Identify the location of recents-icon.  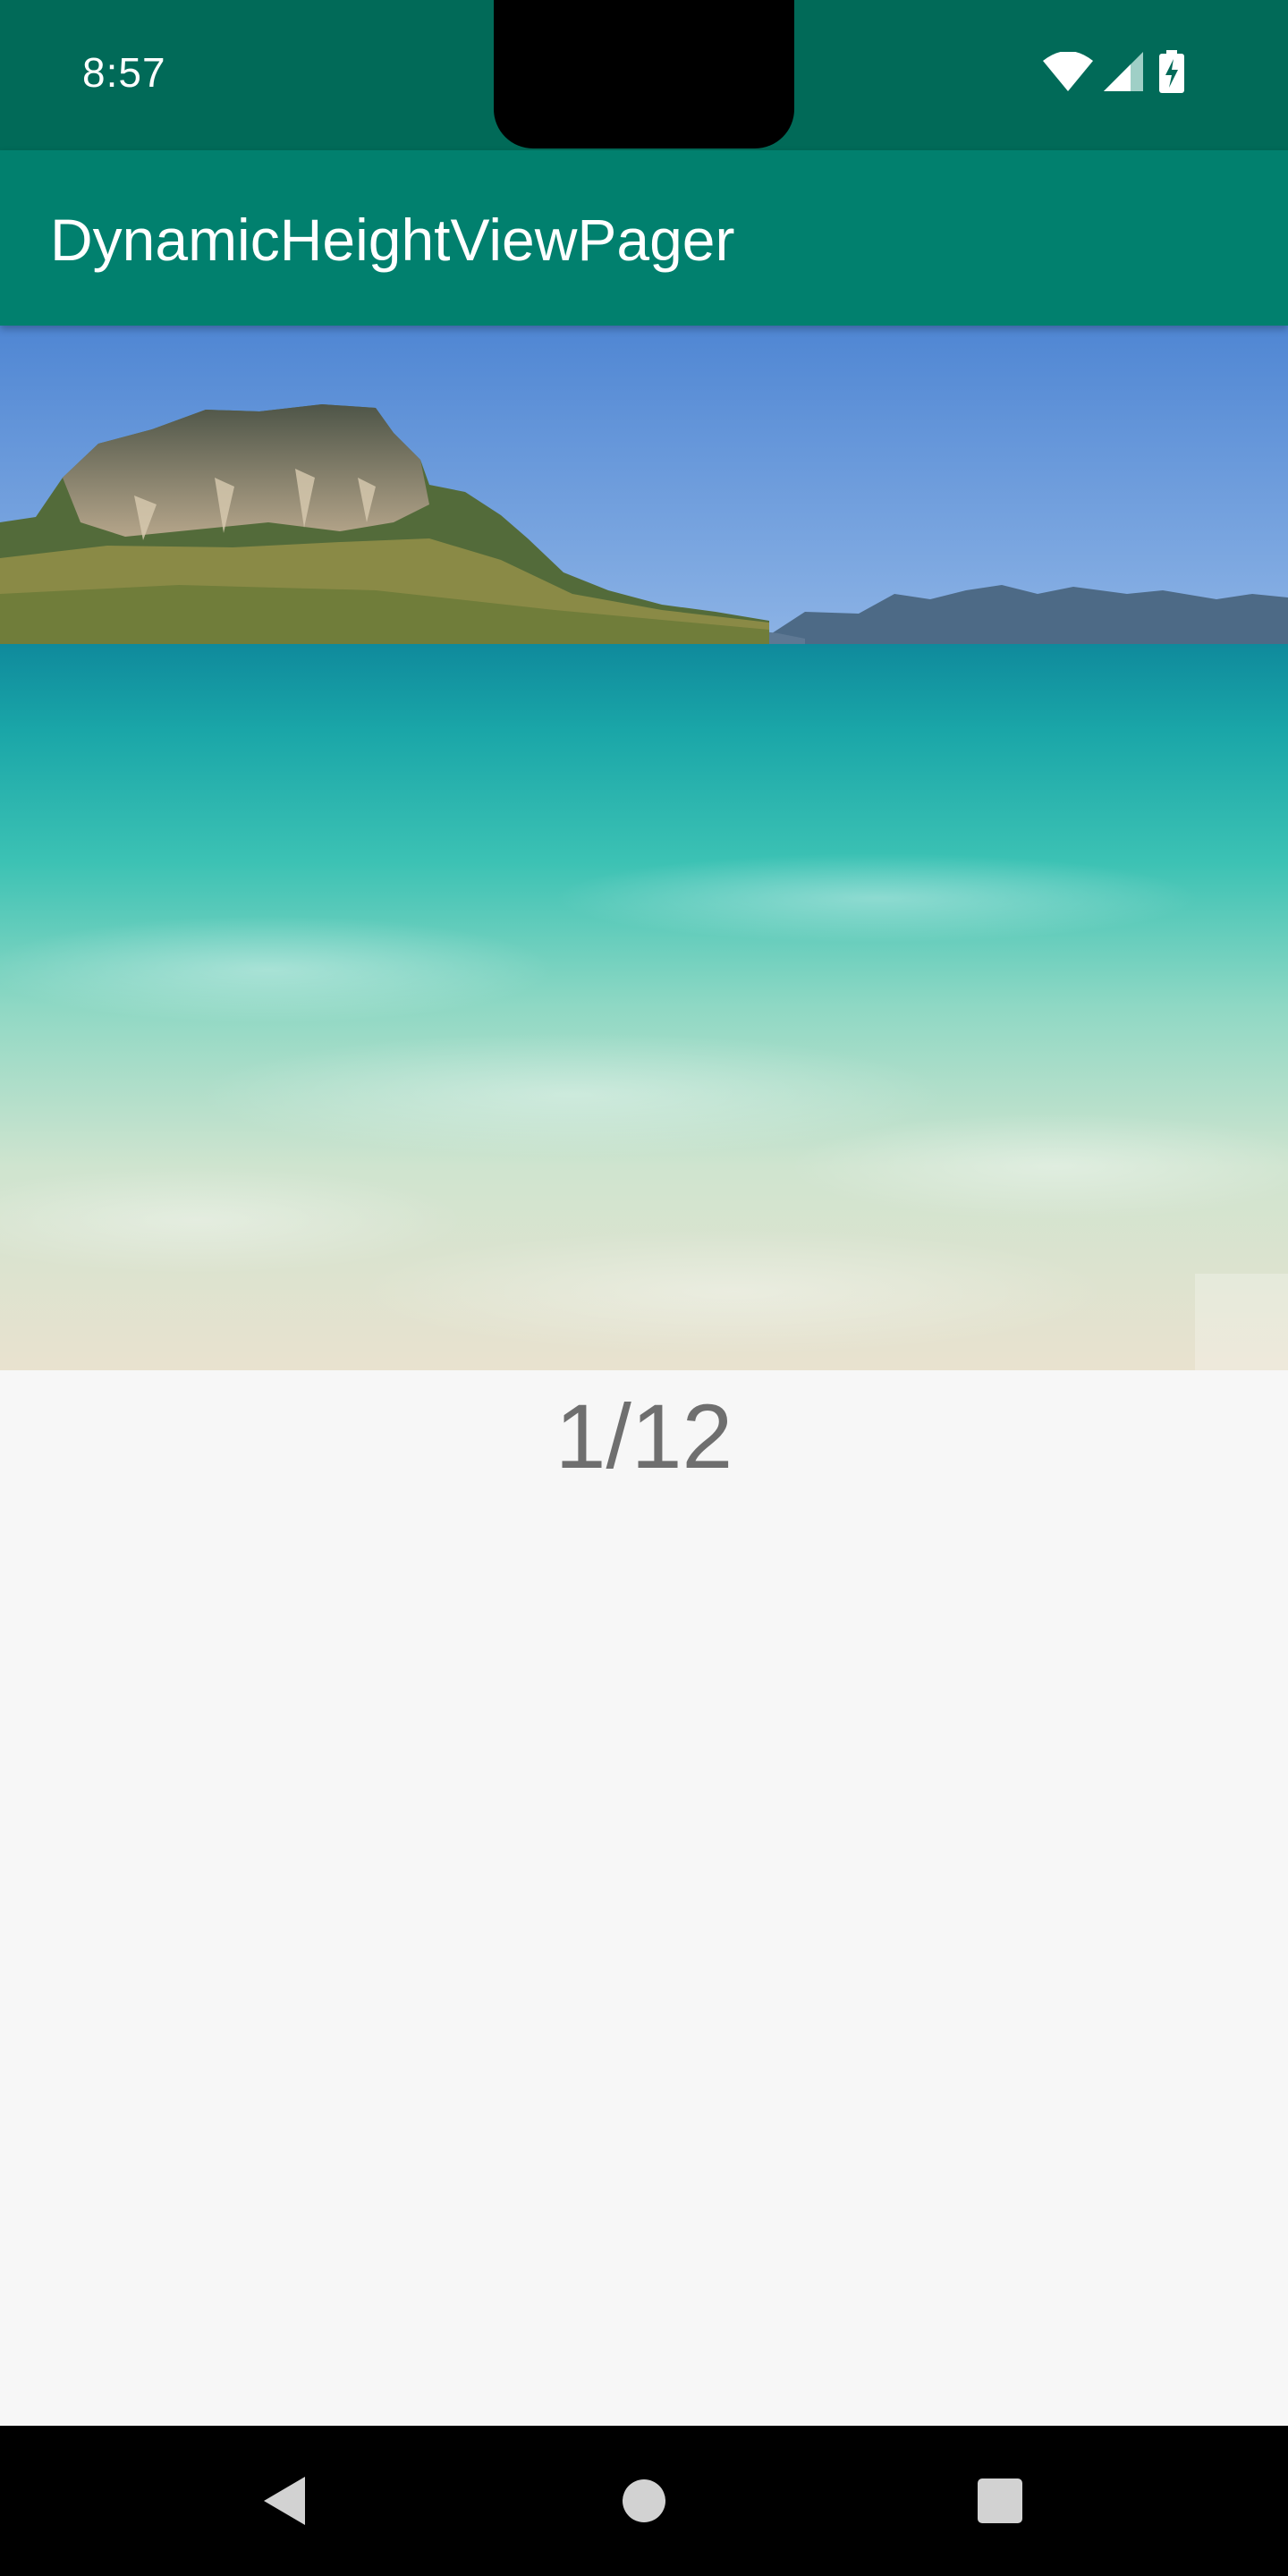
(1000, 2501).